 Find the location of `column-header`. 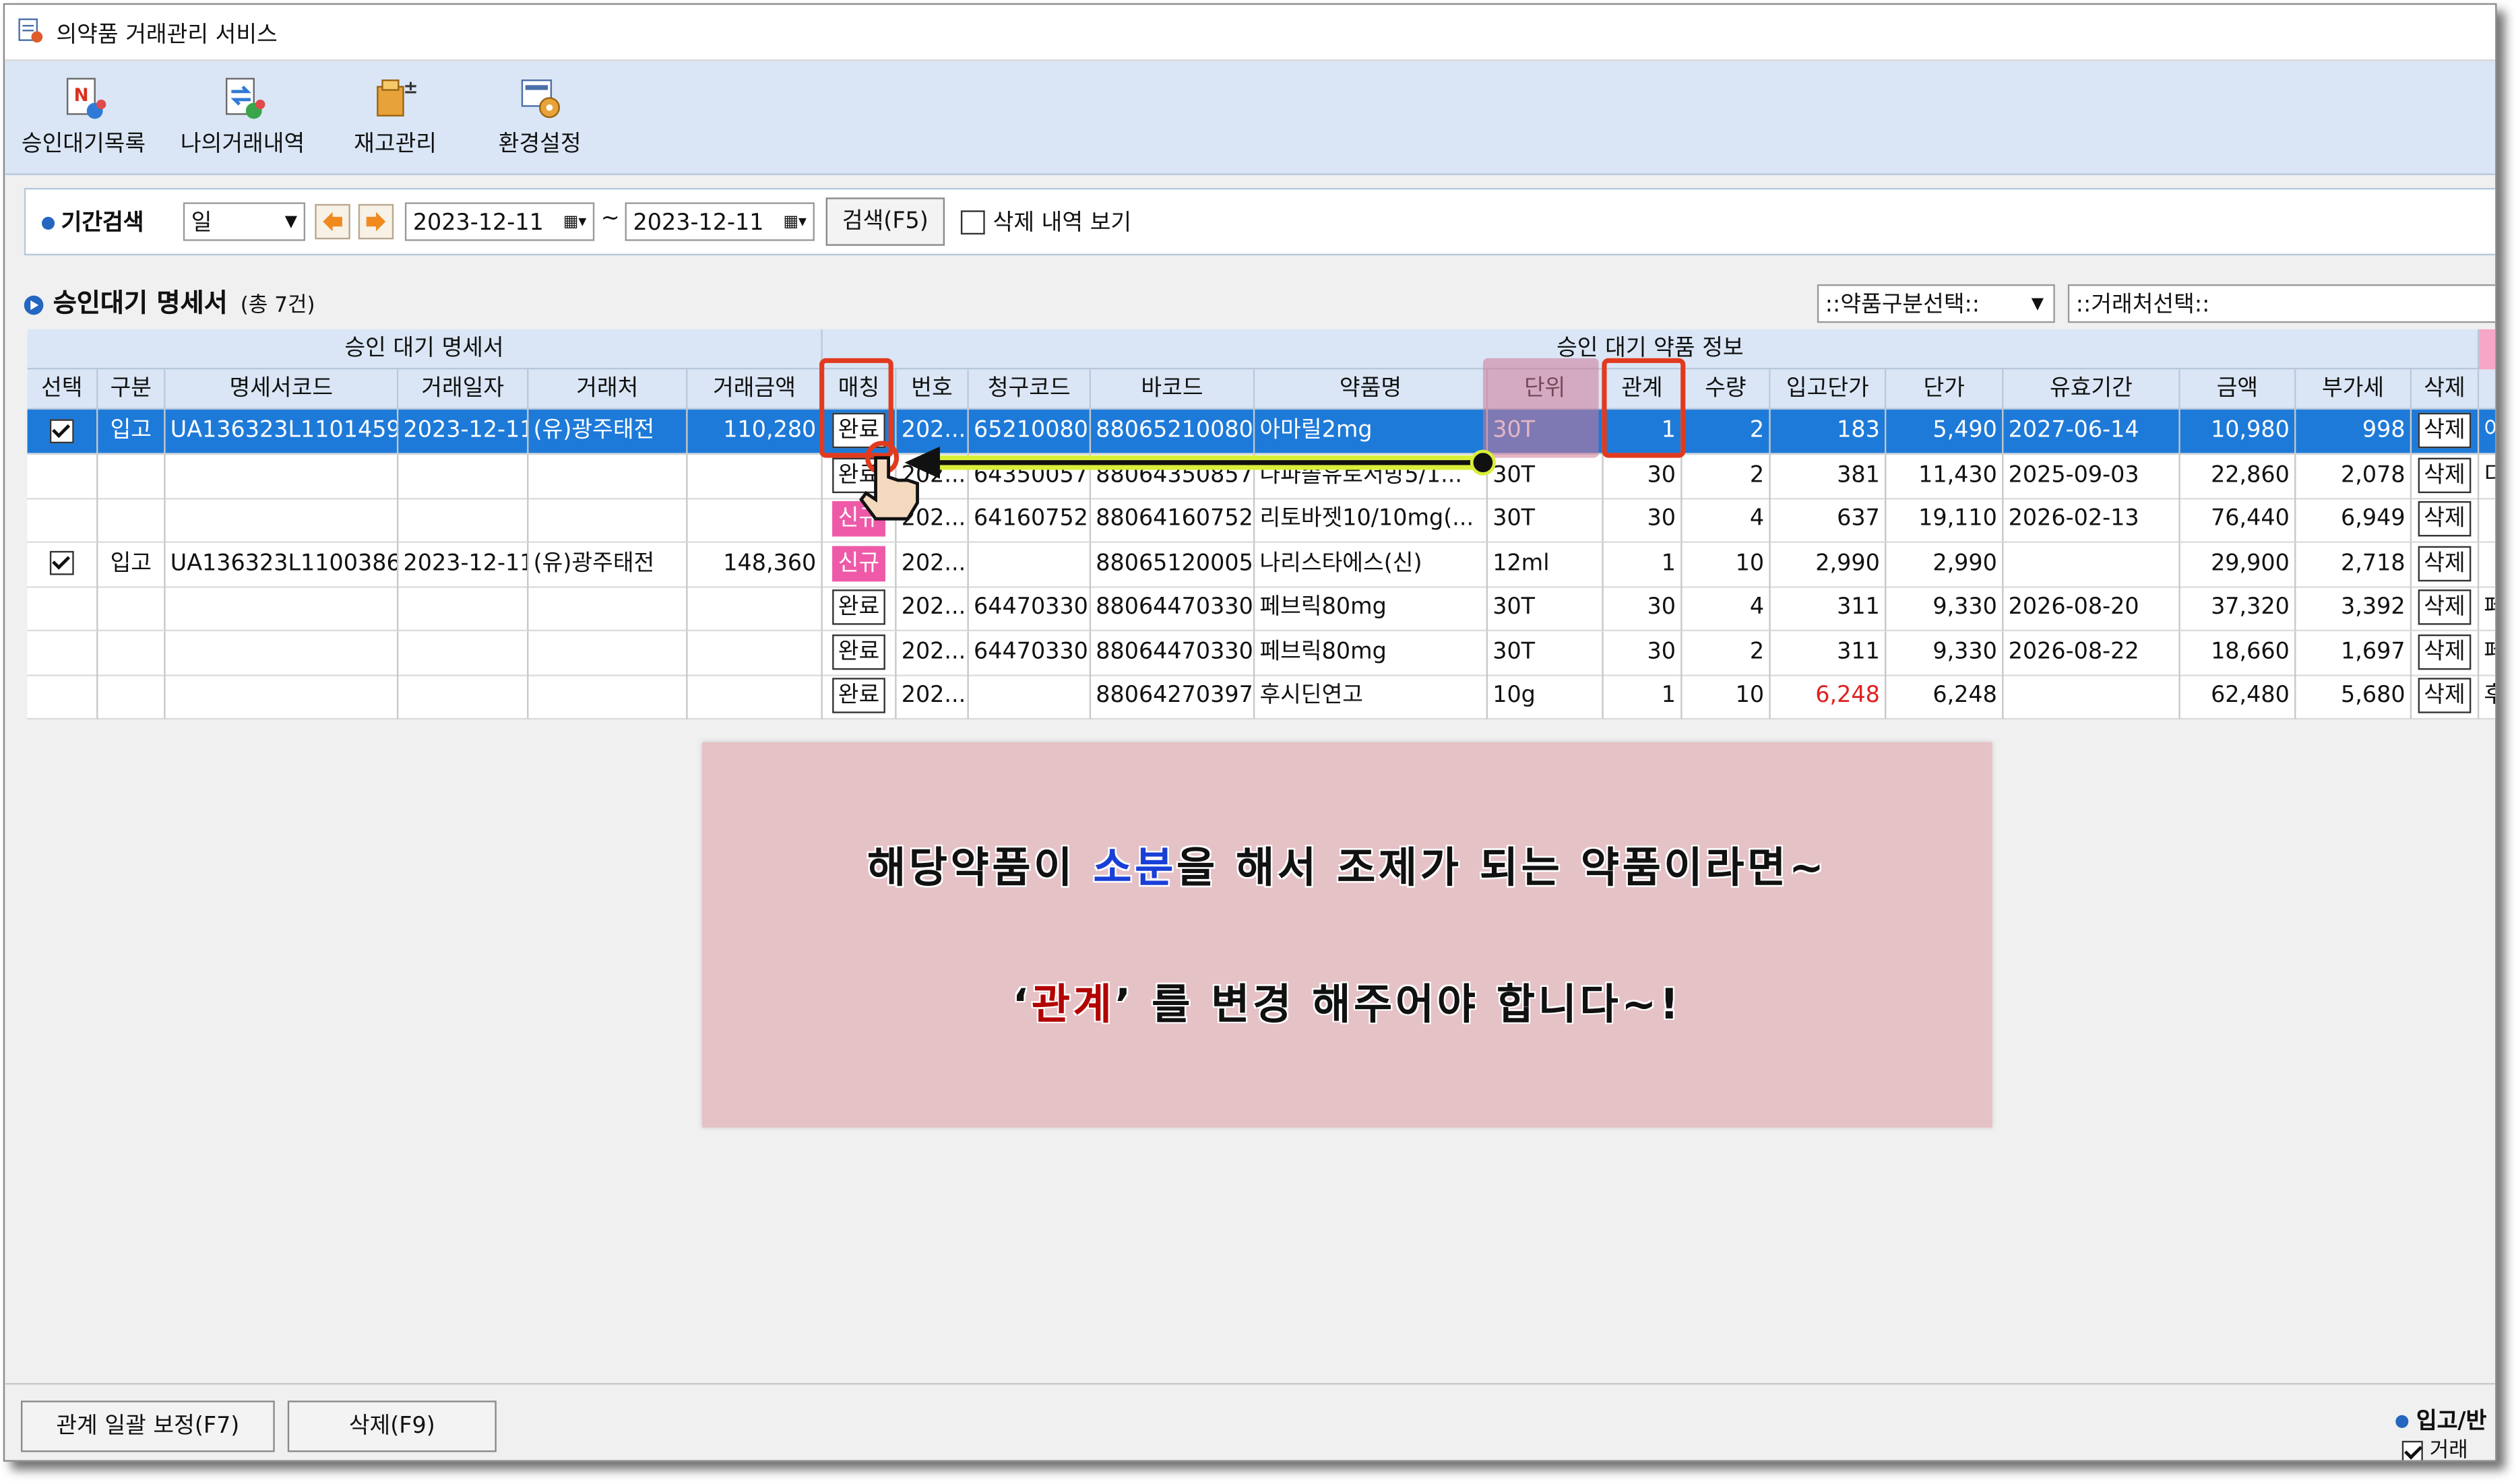

column-header is located at coordinates (2488, 389).